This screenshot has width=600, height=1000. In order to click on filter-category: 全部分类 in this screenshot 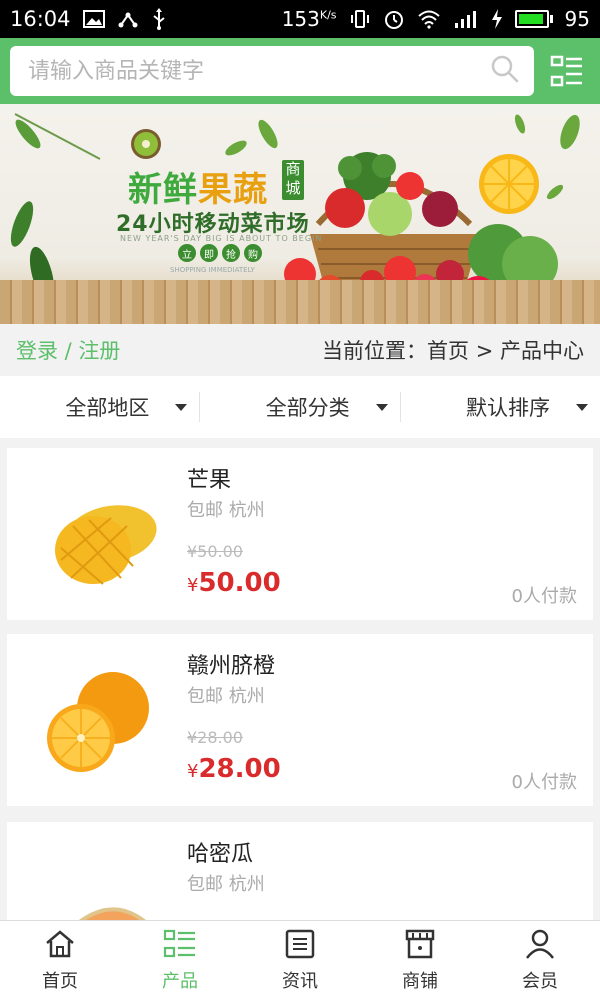, I will do `click(300, 407)`.